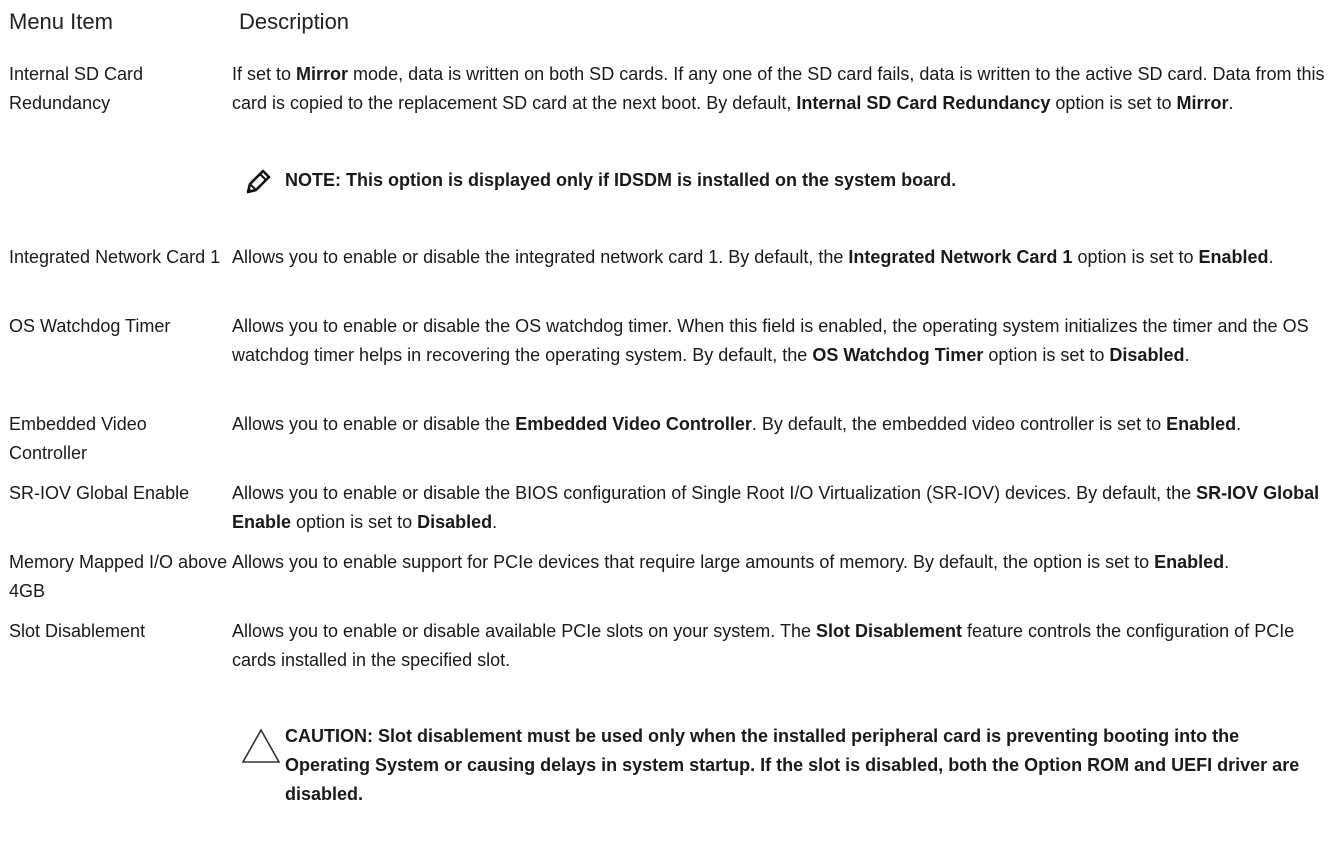  What do you see at coordinates (261, 745) in the screenshot?
I see `caution-triangle-icon` at bounding box center [261, 745].